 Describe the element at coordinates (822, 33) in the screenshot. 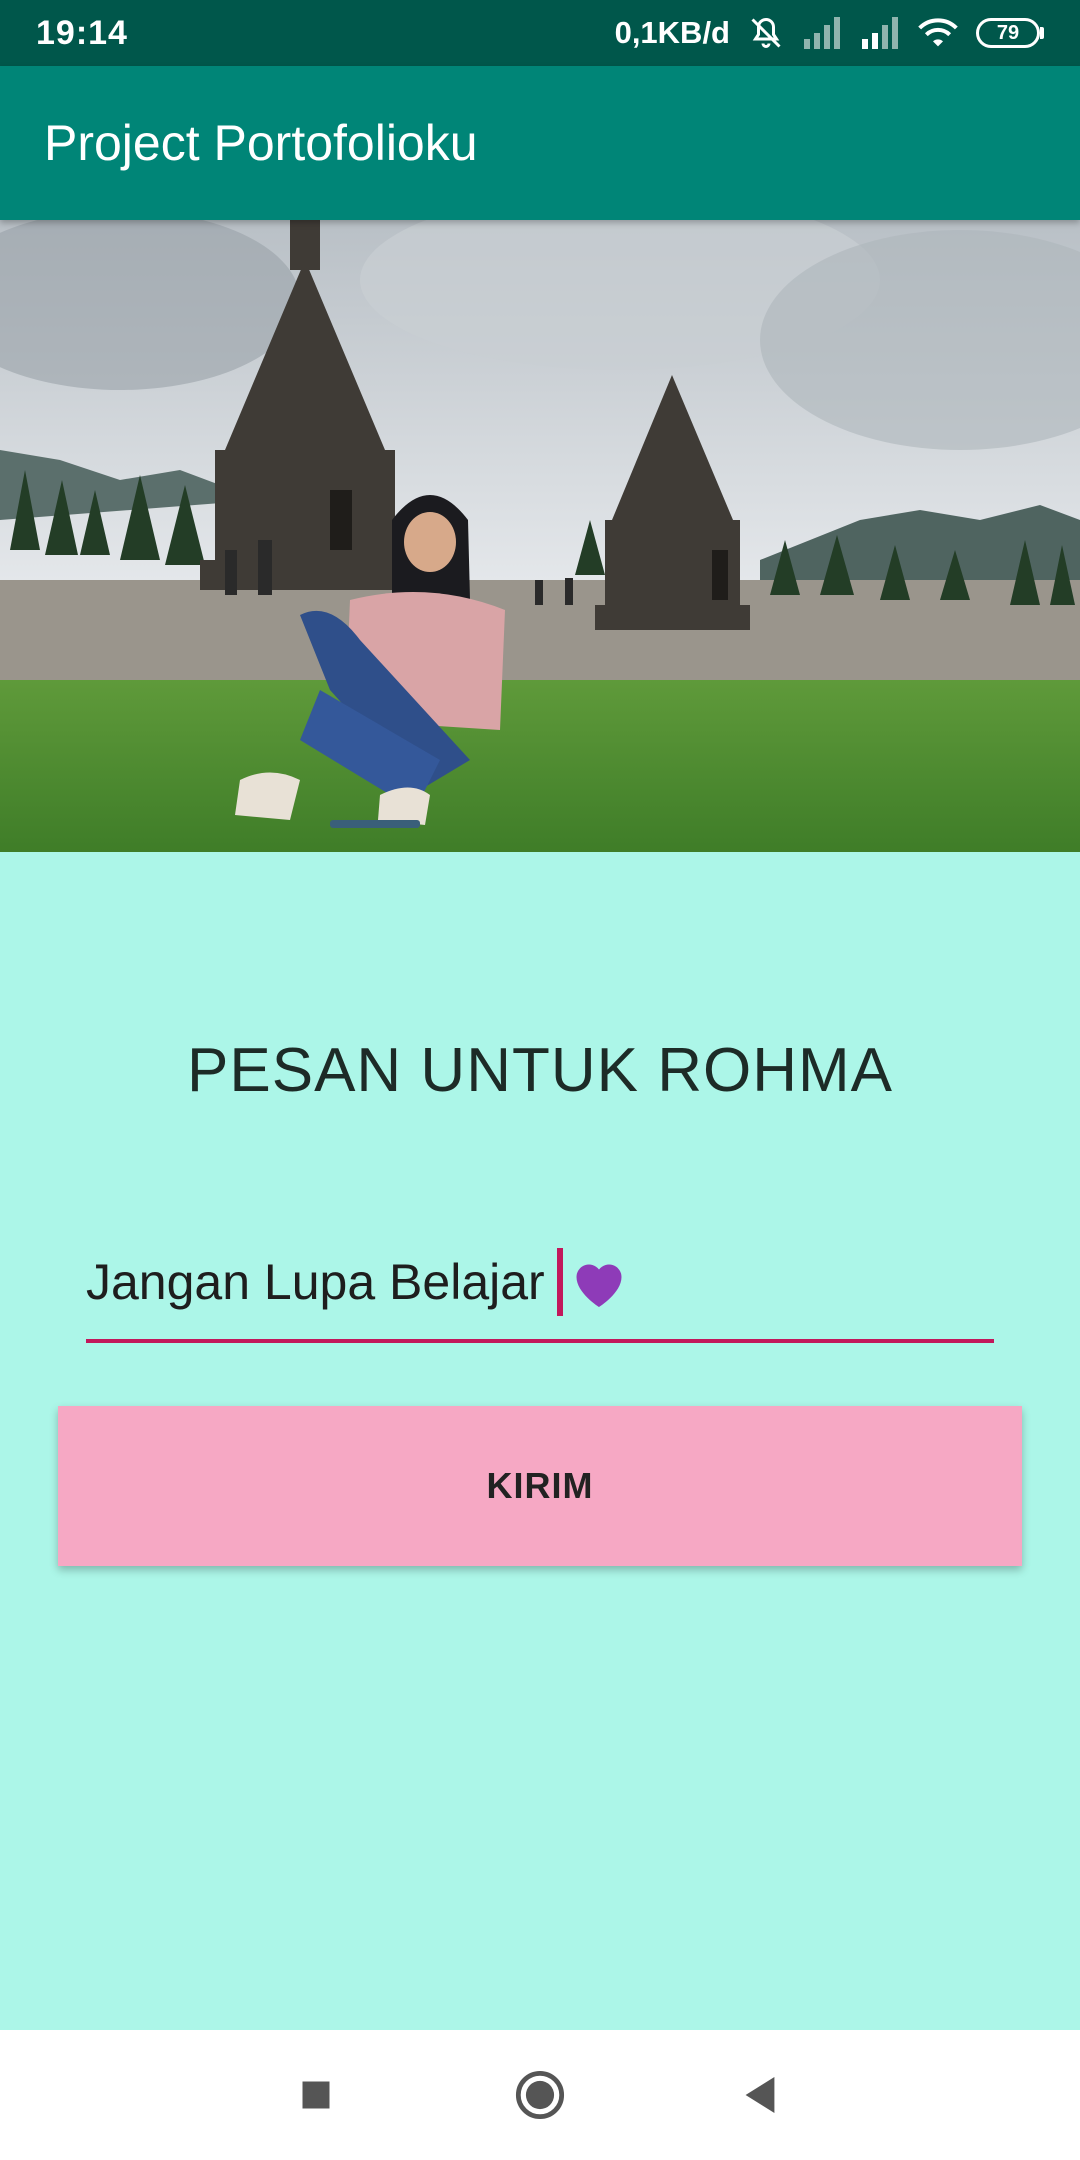

I see `signal-empty-icon` at that location.